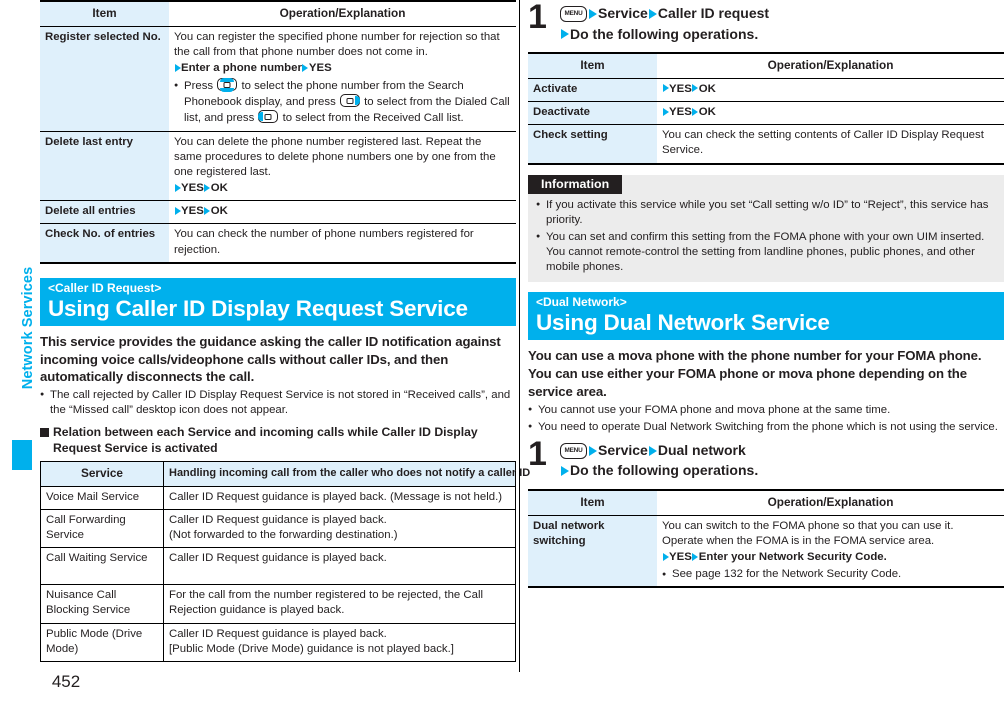 The height and width of the screenshot is (704, 1004). What do you see at coordinates (258, 308) in the screenshot?
I see `section-title: Using Caller ID Display Request Service` at bounding box center [258, 308].